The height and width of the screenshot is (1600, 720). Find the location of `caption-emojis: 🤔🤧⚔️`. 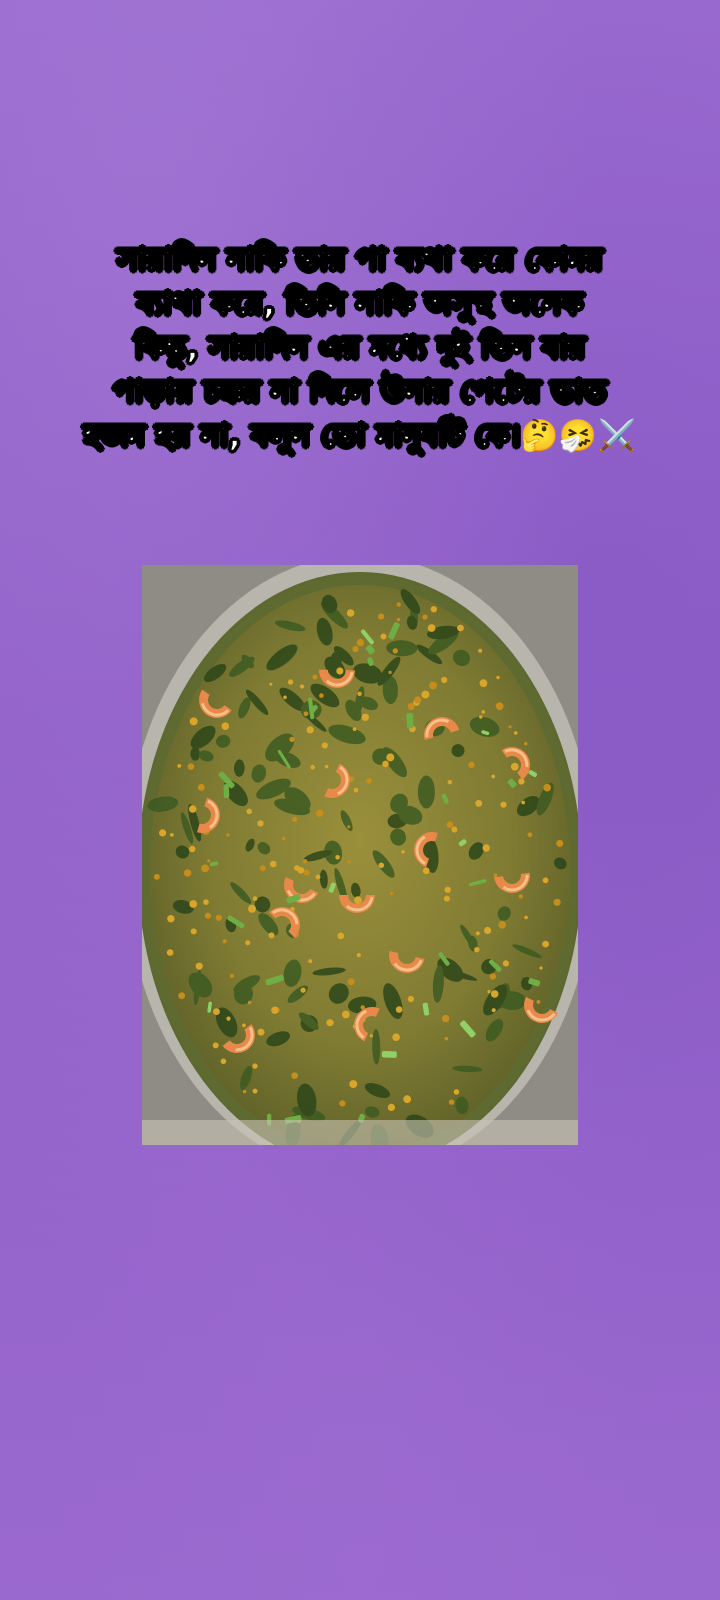

caption-emojis: 🤔🤧⚔️ is located at coordinates (578, 436).